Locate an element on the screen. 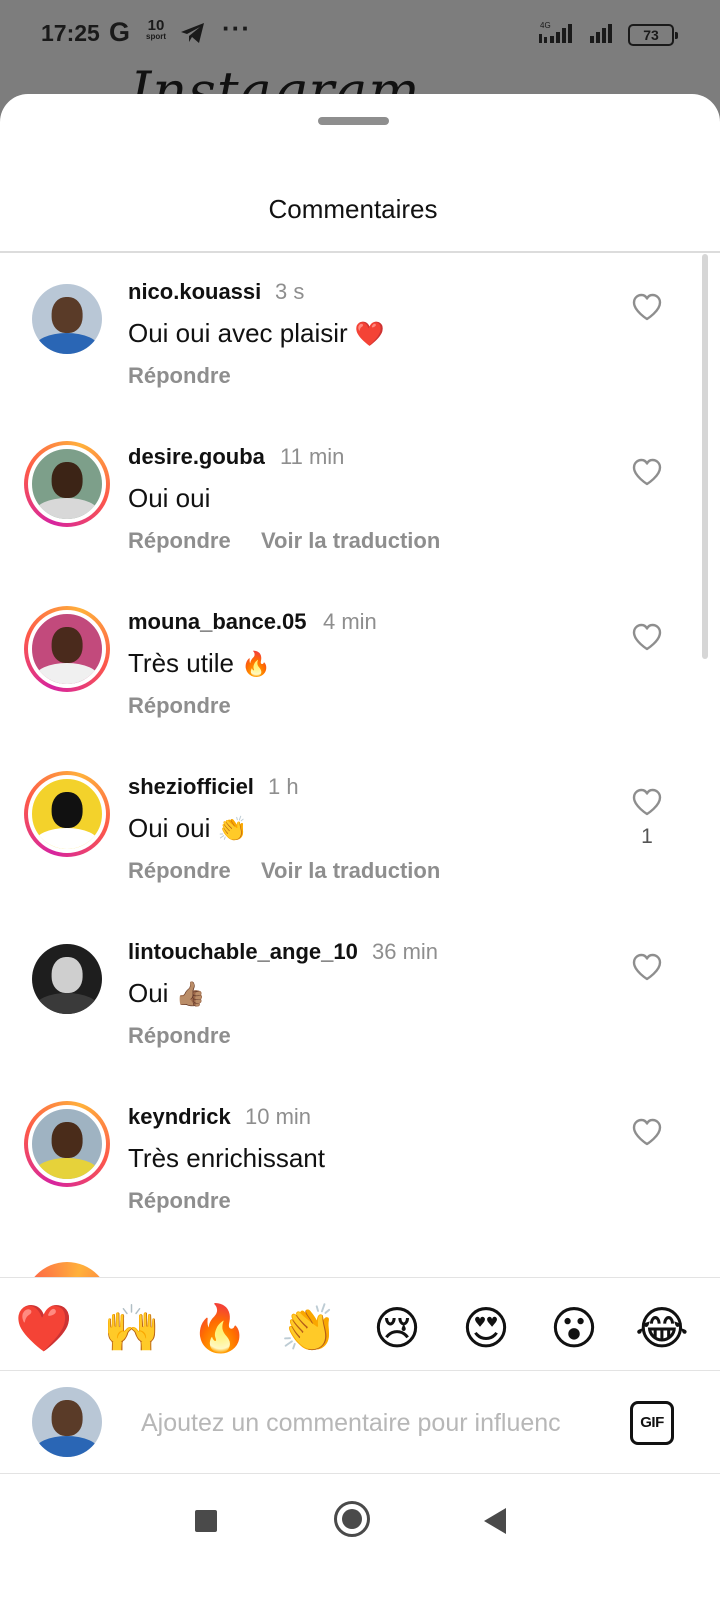 The height and width of the screenshot is (1600, 720). comment-emoji: 👍🏽 is located at coordinates (190, 994).